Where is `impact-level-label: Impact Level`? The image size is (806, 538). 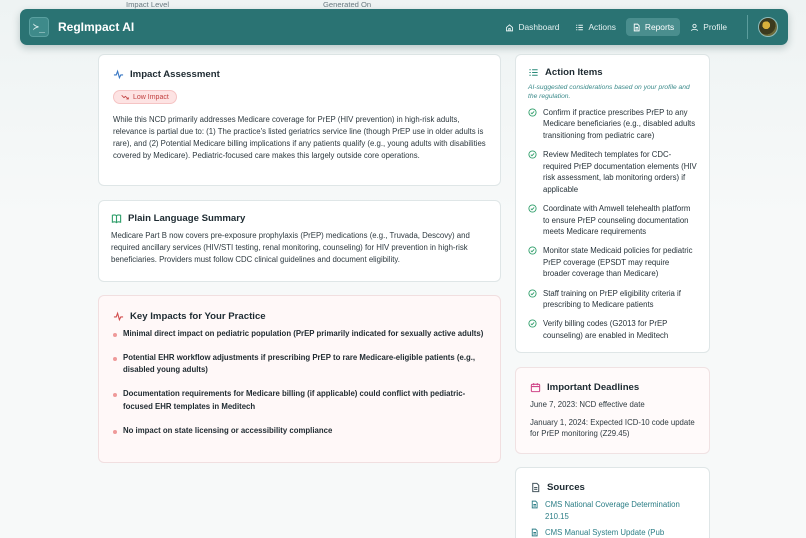 impact-level-label: Impact Level is located at coordinates (148, 4).